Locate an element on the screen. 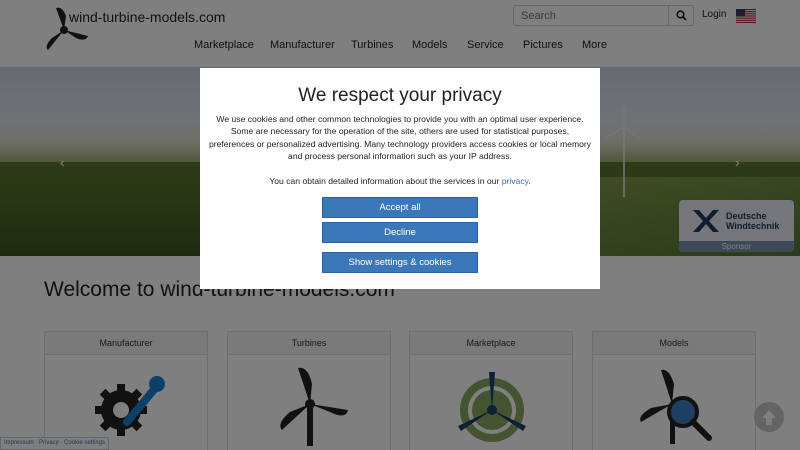  dialog-title: We respect your privacy is located at coordinates (400, 95).